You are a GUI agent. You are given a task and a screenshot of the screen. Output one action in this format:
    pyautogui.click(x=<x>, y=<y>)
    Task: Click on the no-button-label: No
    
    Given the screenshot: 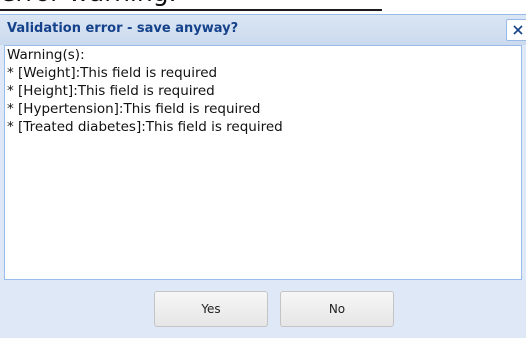 What is the action you would take?
    pyautogui.click(x=337, y=309)
    